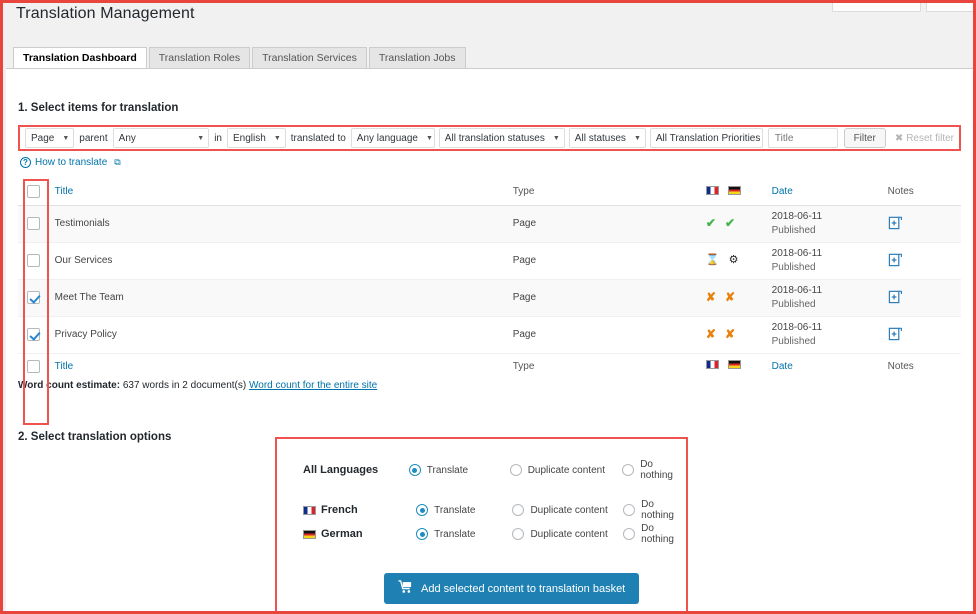  I want to click on parent-value: Any, so click(127, 138).